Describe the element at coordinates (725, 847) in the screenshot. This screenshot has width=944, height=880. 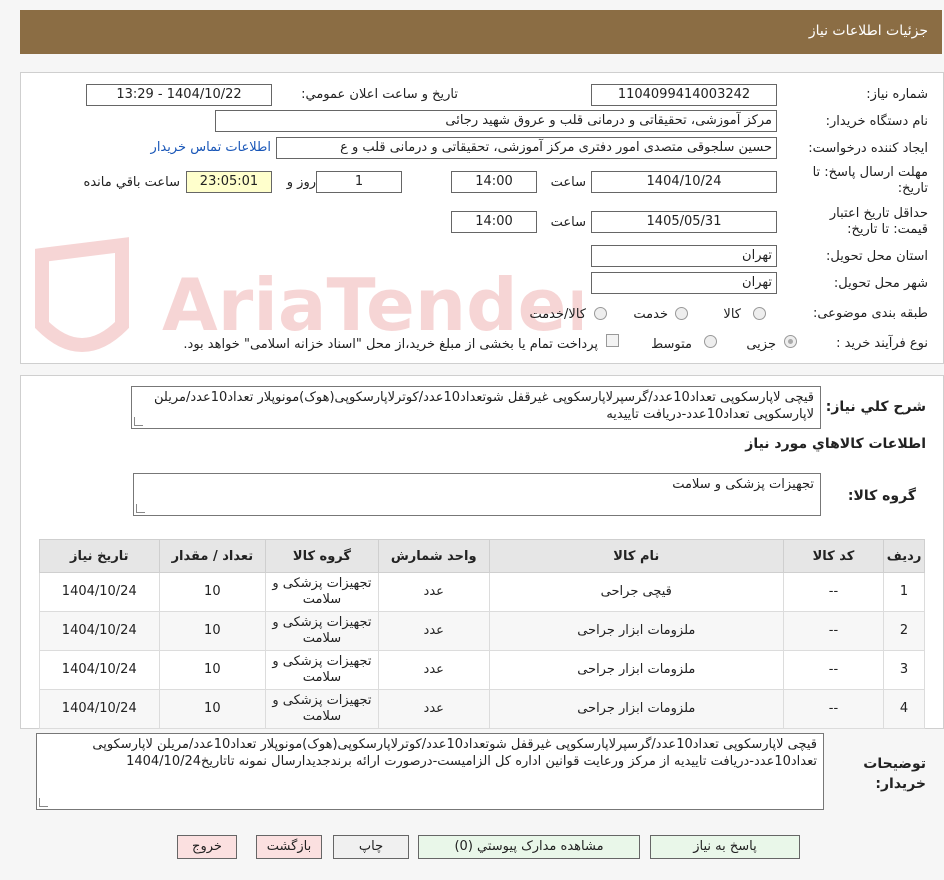
I see `reply-button: پاسخ به نیاز` at that location.